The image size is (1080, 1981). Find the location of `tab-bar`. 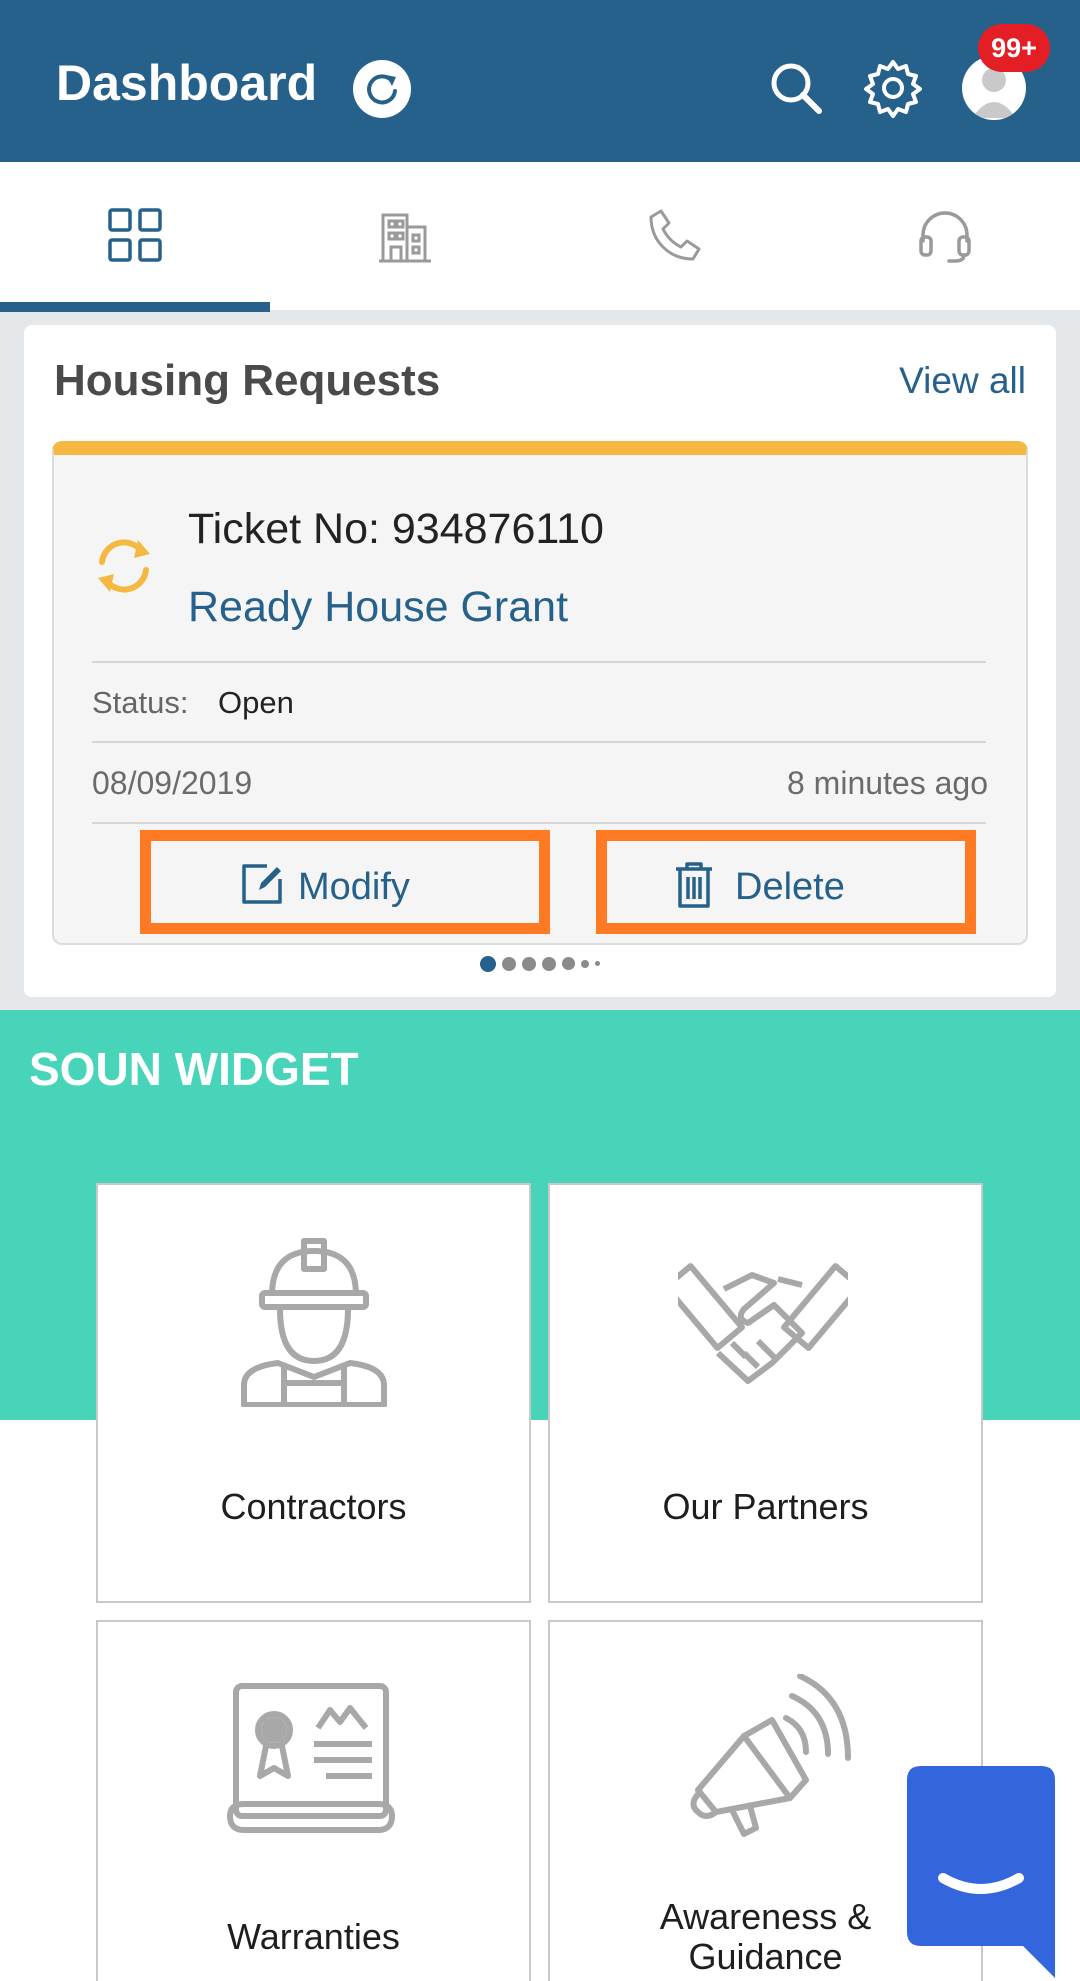

tab-bar is located at coordinates (540, 237).